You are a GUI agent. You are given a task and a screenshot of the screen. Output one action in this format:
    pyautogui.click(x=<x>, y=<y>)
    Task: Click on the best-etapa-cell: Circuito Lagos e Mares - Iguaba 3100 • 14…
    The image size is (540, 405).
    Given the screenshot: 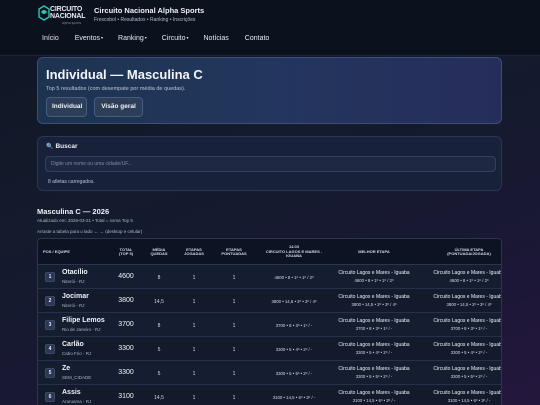 What is the action you would take?
    pyautogui.click(x=374, y=396)
    